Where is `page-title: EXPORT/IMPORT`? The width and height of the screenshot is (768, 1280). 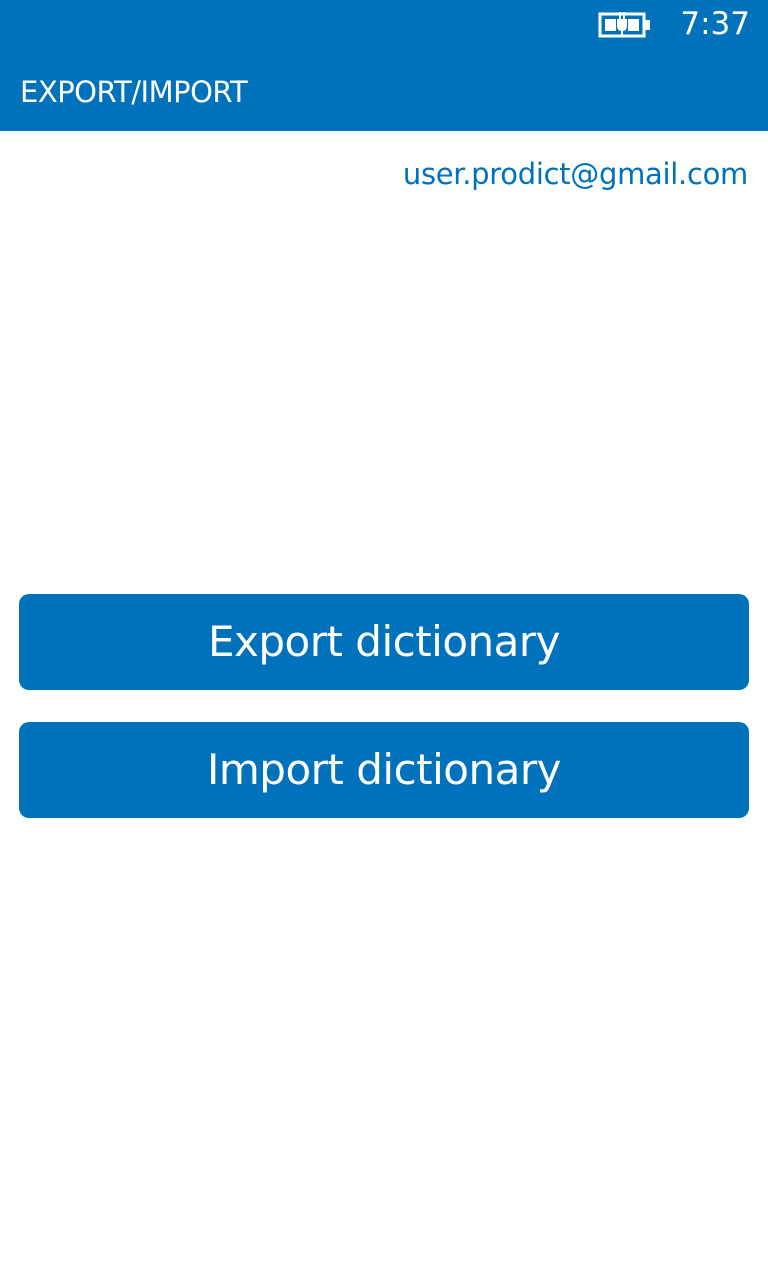
page-title: EXPORT/IMPORT is located at coordinates (134, 92).